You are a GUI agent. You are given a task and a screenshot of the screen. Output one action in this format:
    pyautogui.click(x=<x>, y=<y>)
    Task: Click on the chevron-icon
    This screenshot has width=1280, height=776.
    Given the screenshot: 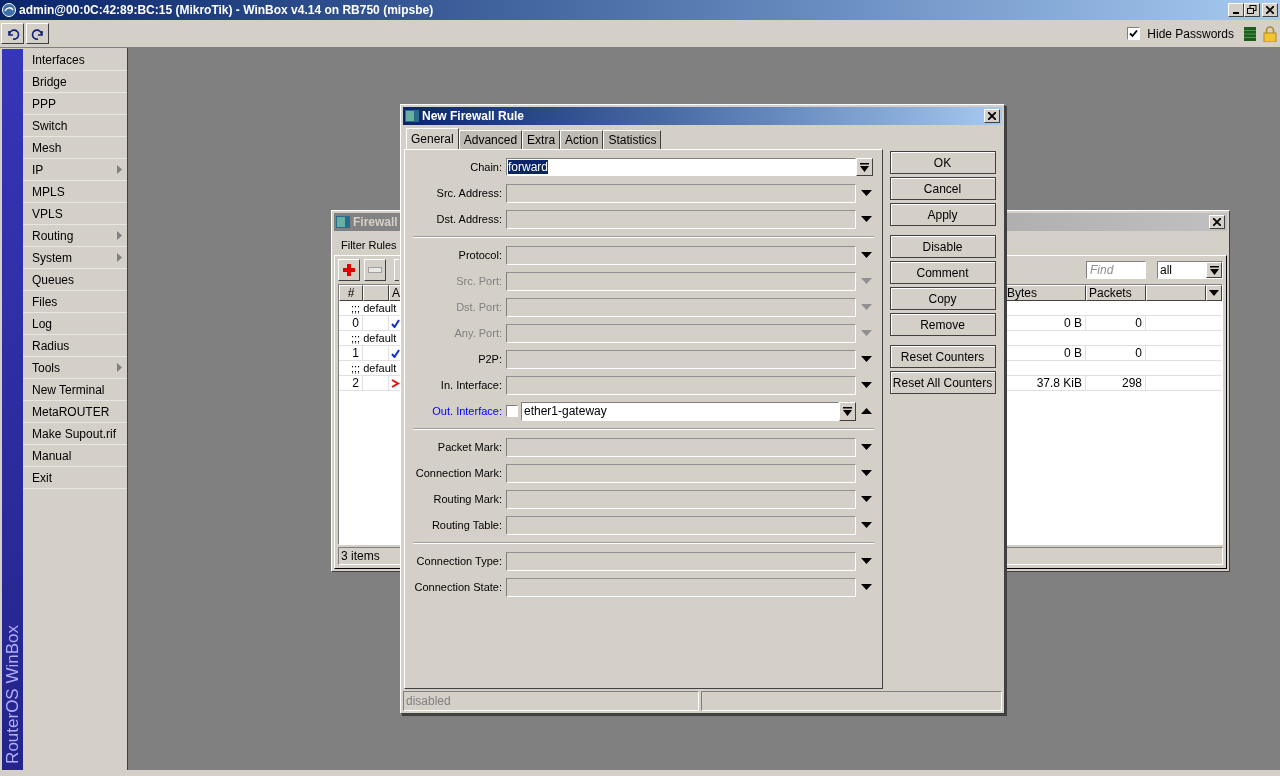 What is the action you would take?
    pyautogui.click(x=395, y=383)
    